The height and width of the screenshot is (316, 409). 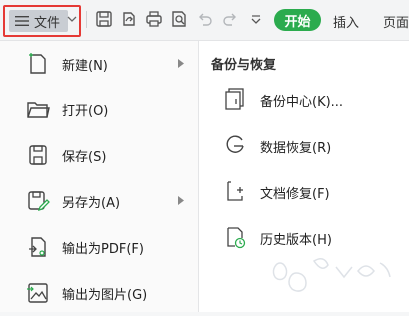 What do you see at coordinates (38, 155) in the screenshot?
I see `save-icon` at bounding box center [38, 155].